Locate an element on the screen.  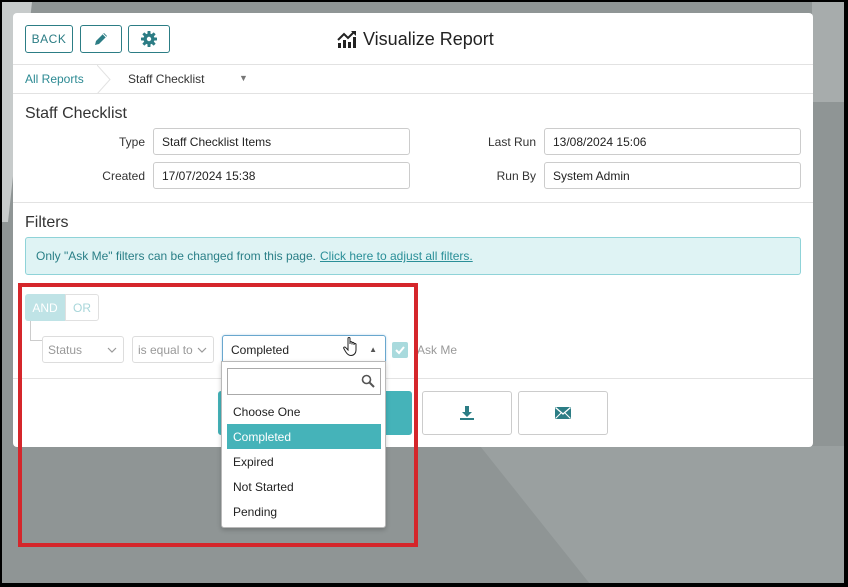
edit-button is located at coordinates (101, 39).